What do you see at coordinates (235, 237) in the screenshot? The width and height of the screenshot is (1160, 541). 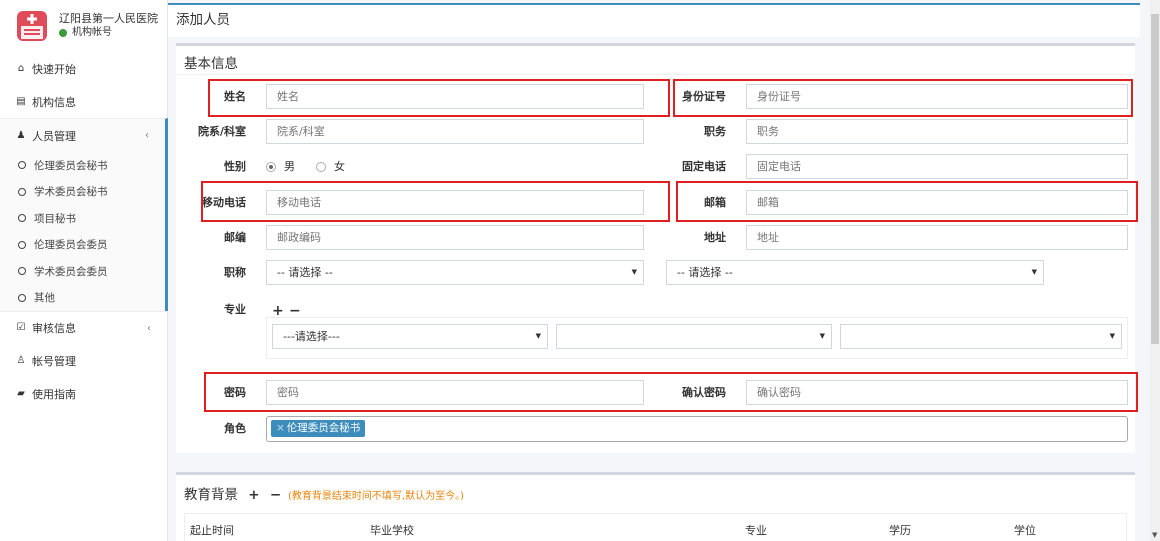 I see `zip-label: 邮编` at bounding box center [235, 237].